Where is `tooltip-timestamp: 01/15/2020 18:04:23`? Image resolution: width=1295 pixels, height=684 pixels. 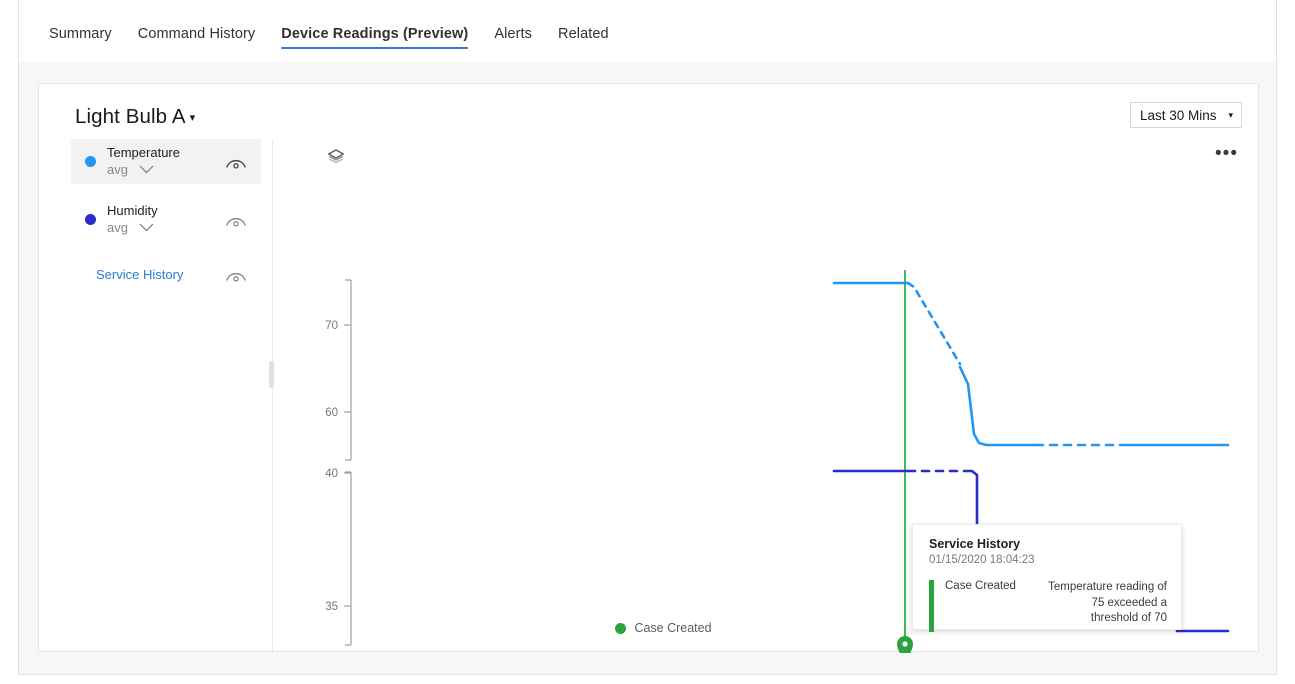 tooltip-timestamp: 01/15/2020 18:04:23 is located at coordinates (982, 560).